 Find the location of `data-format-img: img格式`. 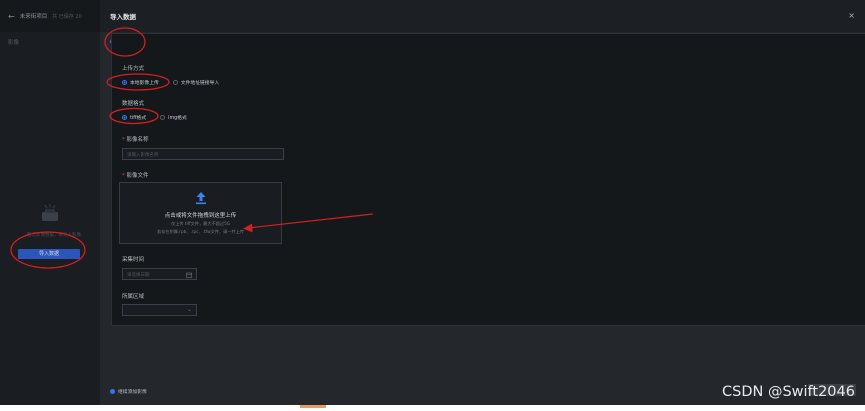

data-format-img: img格式 is located at coordinates (173, 117).